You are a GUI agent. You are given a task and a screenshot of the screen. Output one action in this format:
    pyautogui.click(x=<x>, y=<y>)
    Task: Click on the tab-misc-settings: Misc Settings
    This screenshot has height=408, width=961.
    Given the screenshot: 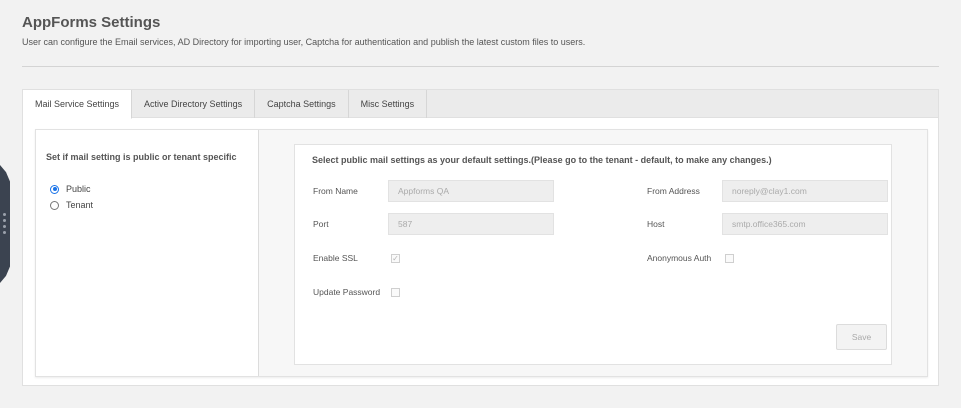 What is the action you would take?
    pyautogui.click(x=388, y=104)
    